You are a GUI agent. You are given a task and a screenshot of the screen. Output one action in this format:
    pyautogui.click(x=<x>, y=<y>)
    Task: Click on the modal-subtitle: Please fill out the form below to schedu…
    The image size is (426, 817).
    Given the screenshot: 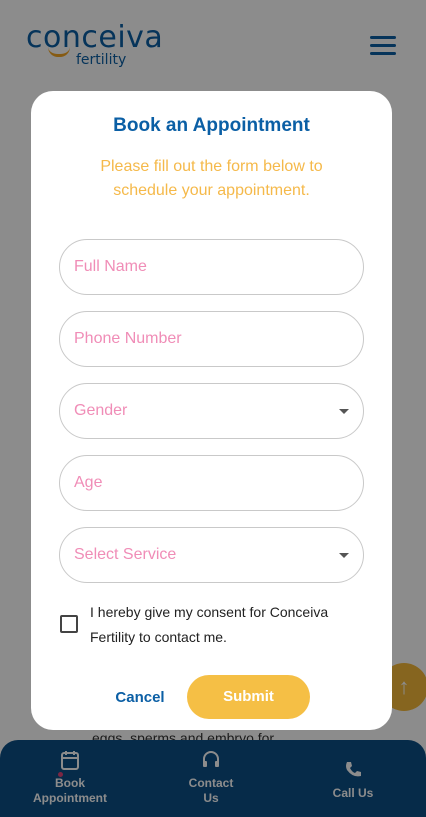 What is the action you would take?
    pyautogui.click(x=211, y=178)
    